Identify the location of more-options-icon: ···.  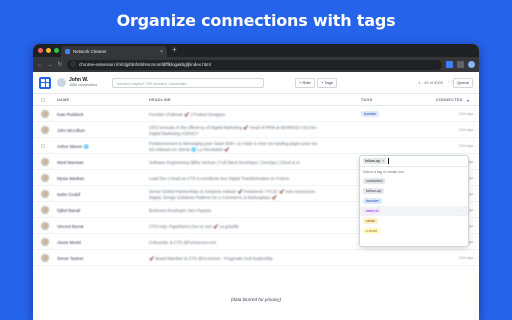
(461, 210).